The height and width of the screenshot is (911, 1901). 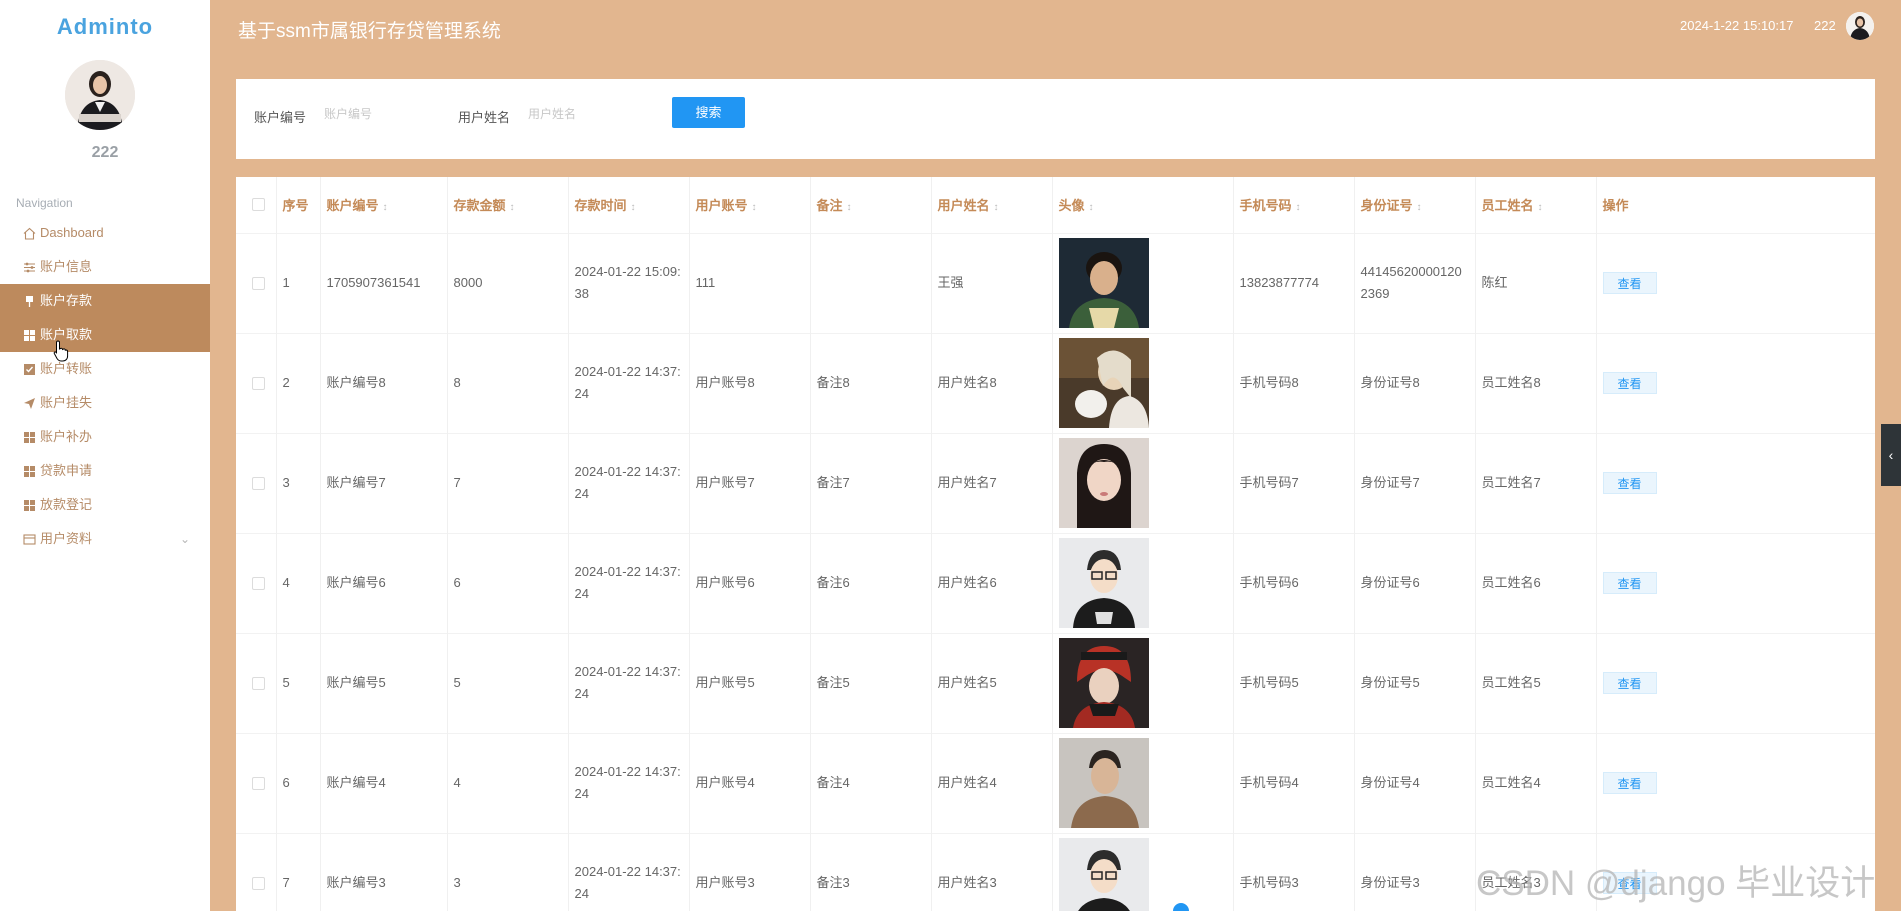 I want to click on header-username: 222, so click(x=1825, y=25).